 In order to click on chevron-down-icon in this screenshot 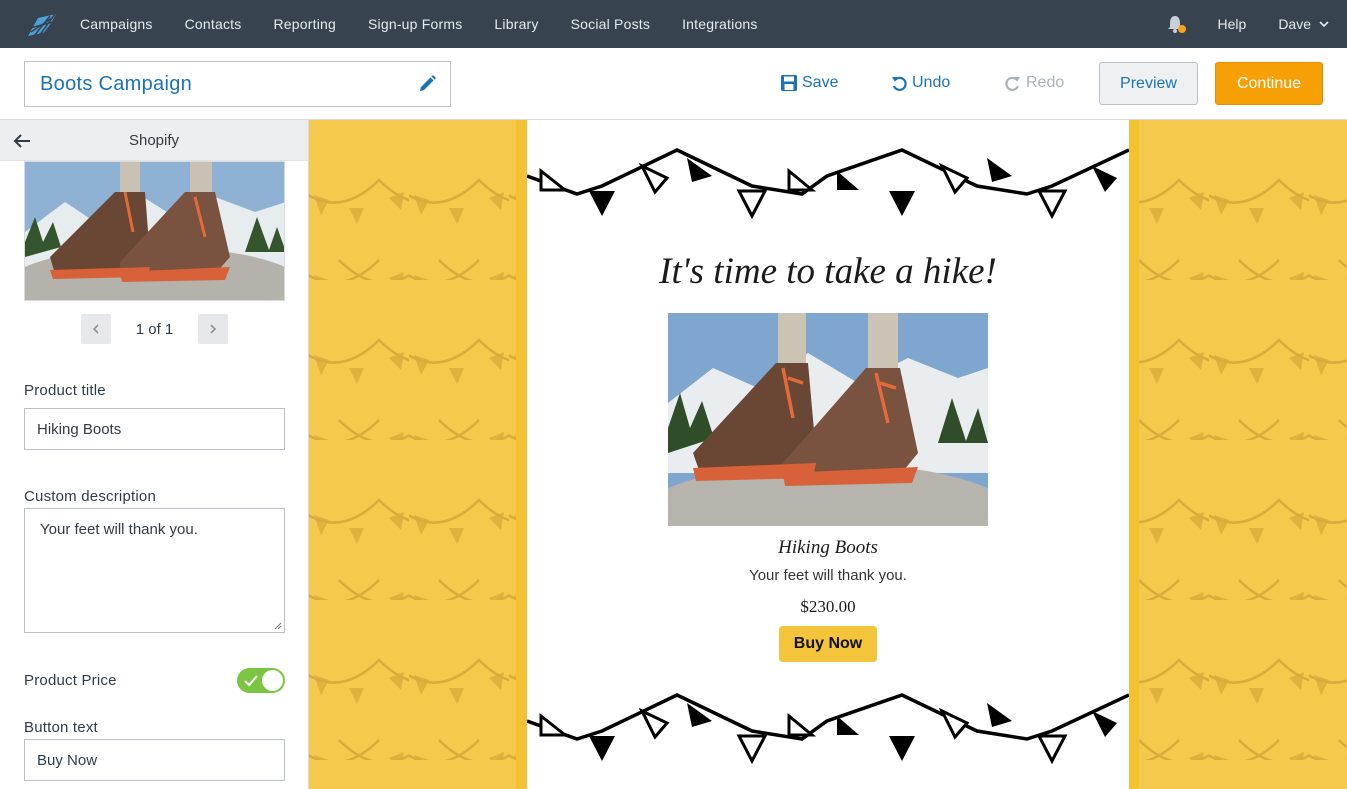, I will do `click(1324, 24)`.